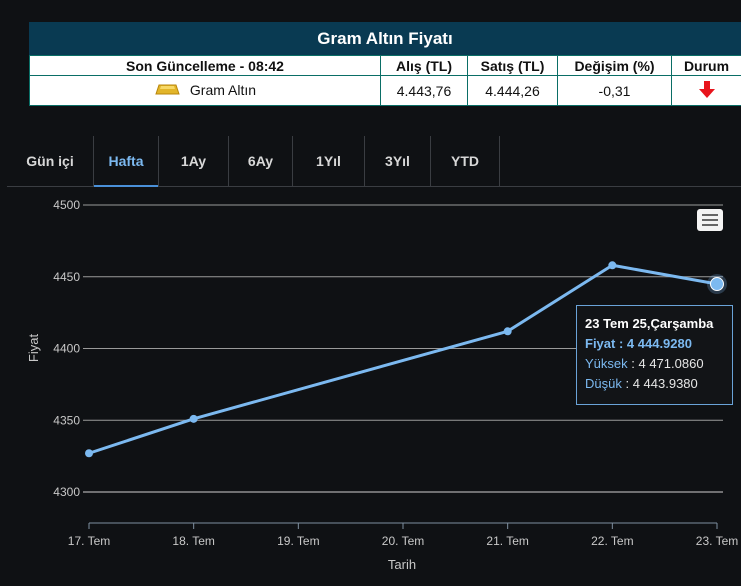 Image resolution: width=741 pixels, height=586 pixels. Describe the element at coordinates (614, 90) in the screenshot. I see `cell-change: -0,31` at that location.